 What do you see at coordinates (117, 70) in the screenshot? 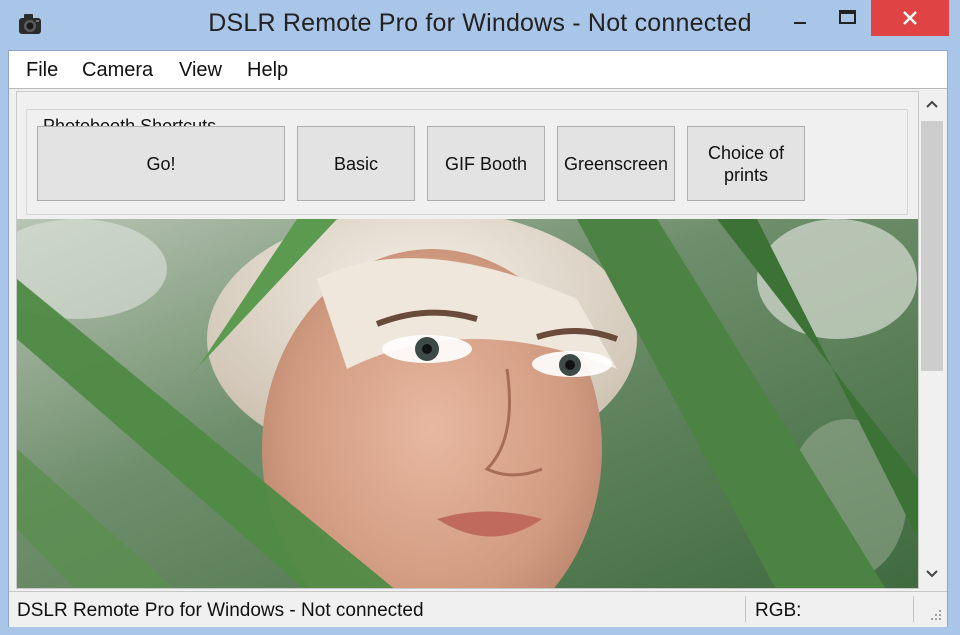
I see `menu-camera: Camera` at bounding box center [117, 70].